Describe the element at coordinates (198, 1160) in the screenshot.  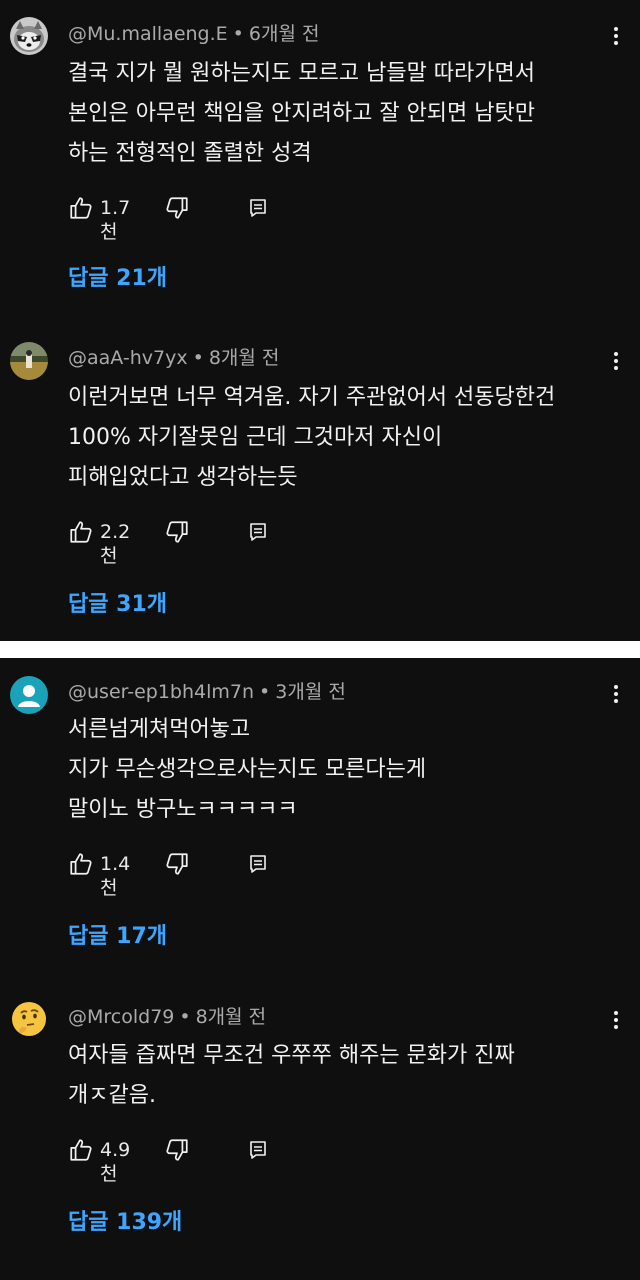
I see `comment-actions: 4.9천` at that location.